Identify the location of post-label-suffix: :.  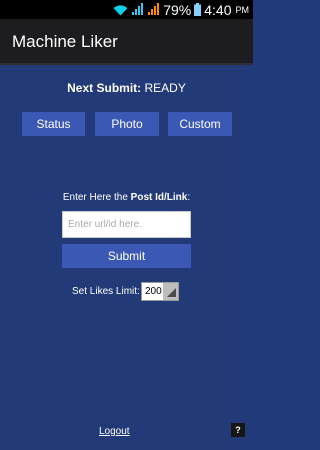
(189, 197).